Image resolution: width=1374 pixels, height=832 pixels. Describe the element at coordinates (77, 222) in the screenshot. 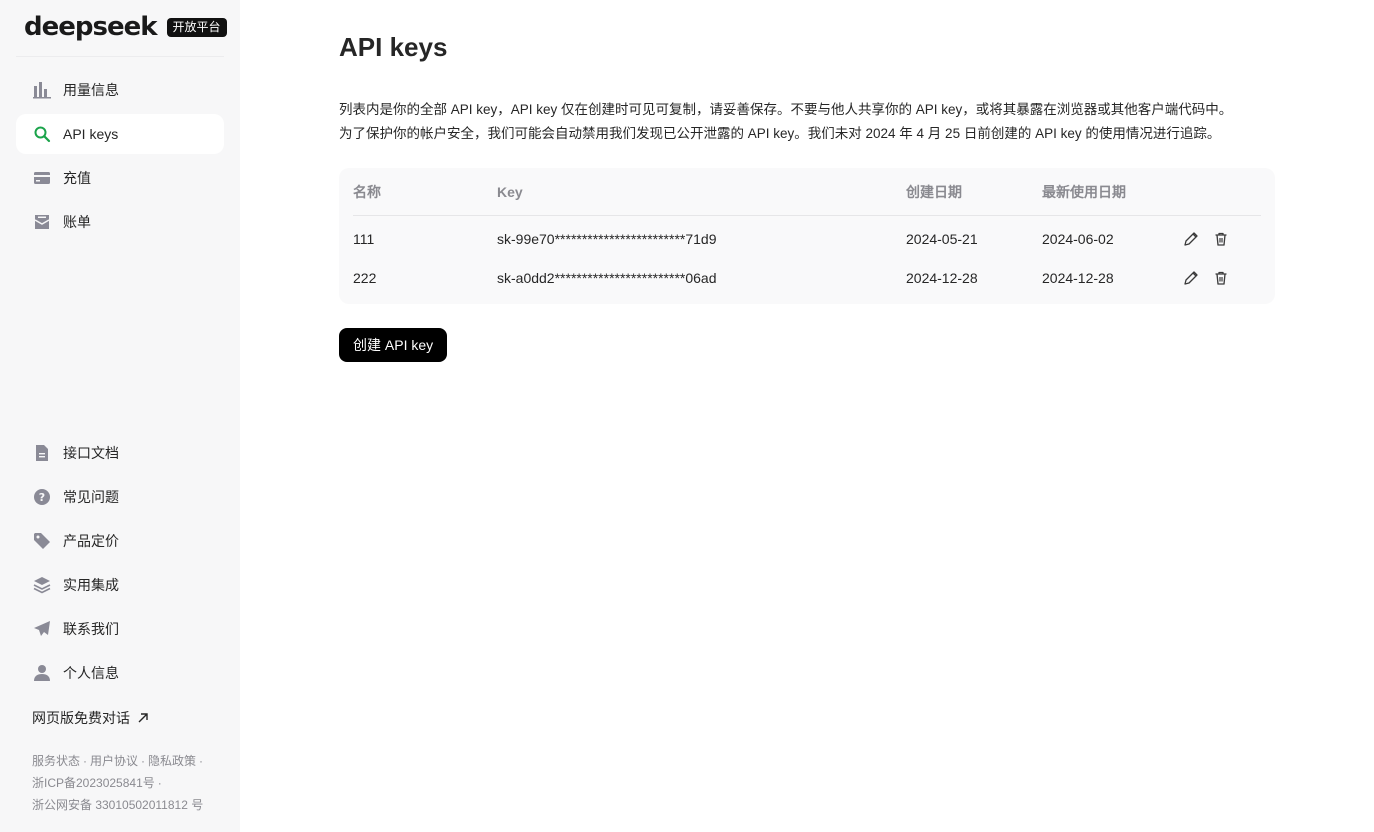

I see `sidebar-item-label: 账单` at that location.